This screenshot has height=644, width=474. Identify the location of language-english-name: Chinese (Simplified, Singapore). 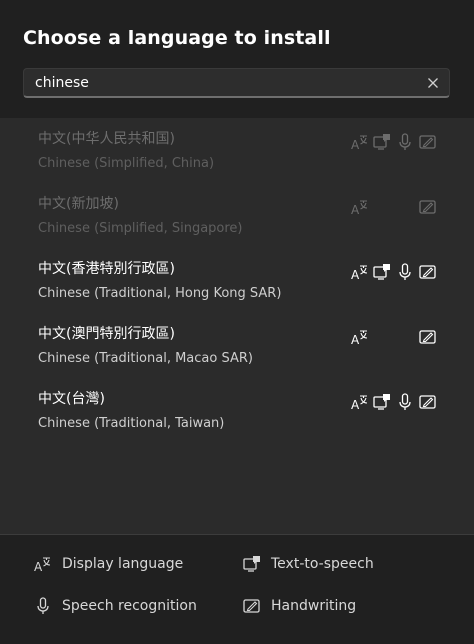
(140, 228).